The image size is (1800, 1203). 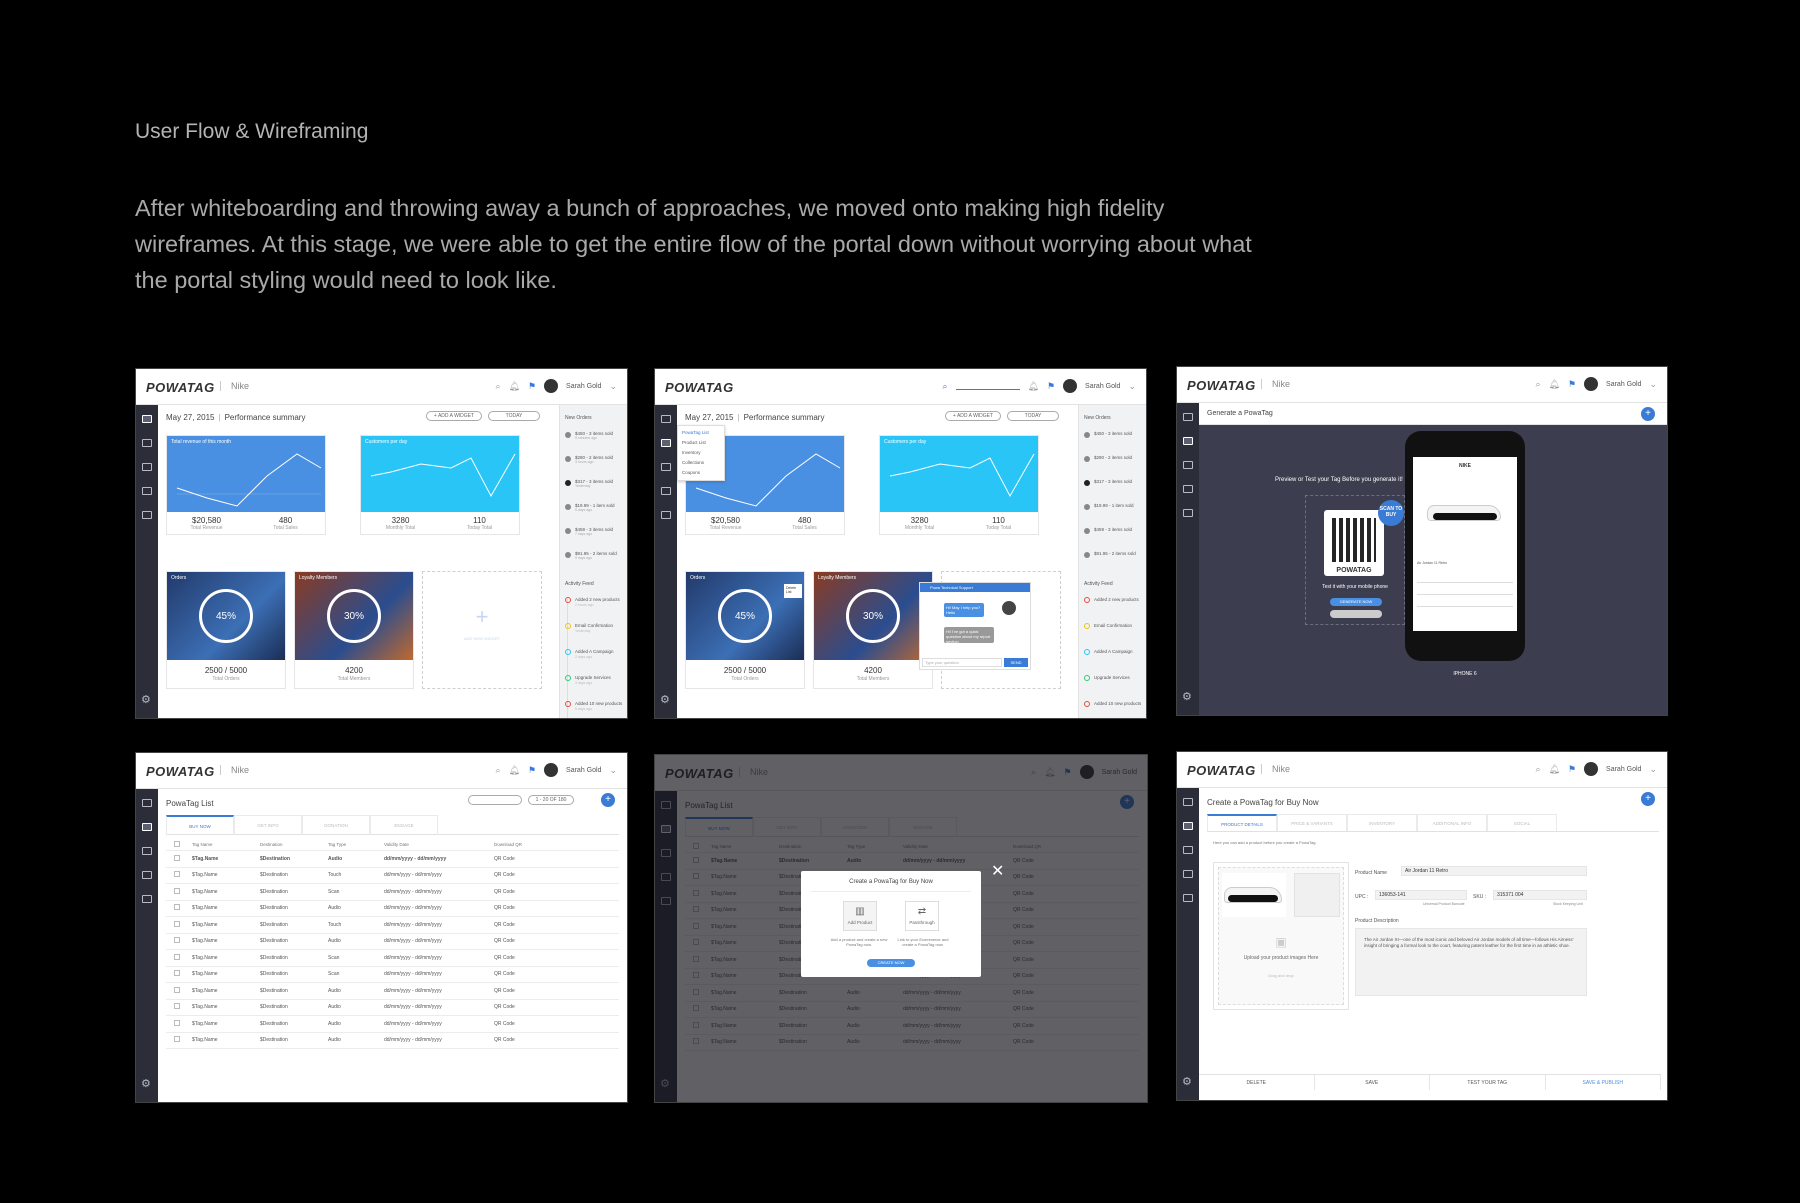 I want to click on save-button: SAVE, so click(x=1372, y=1082).